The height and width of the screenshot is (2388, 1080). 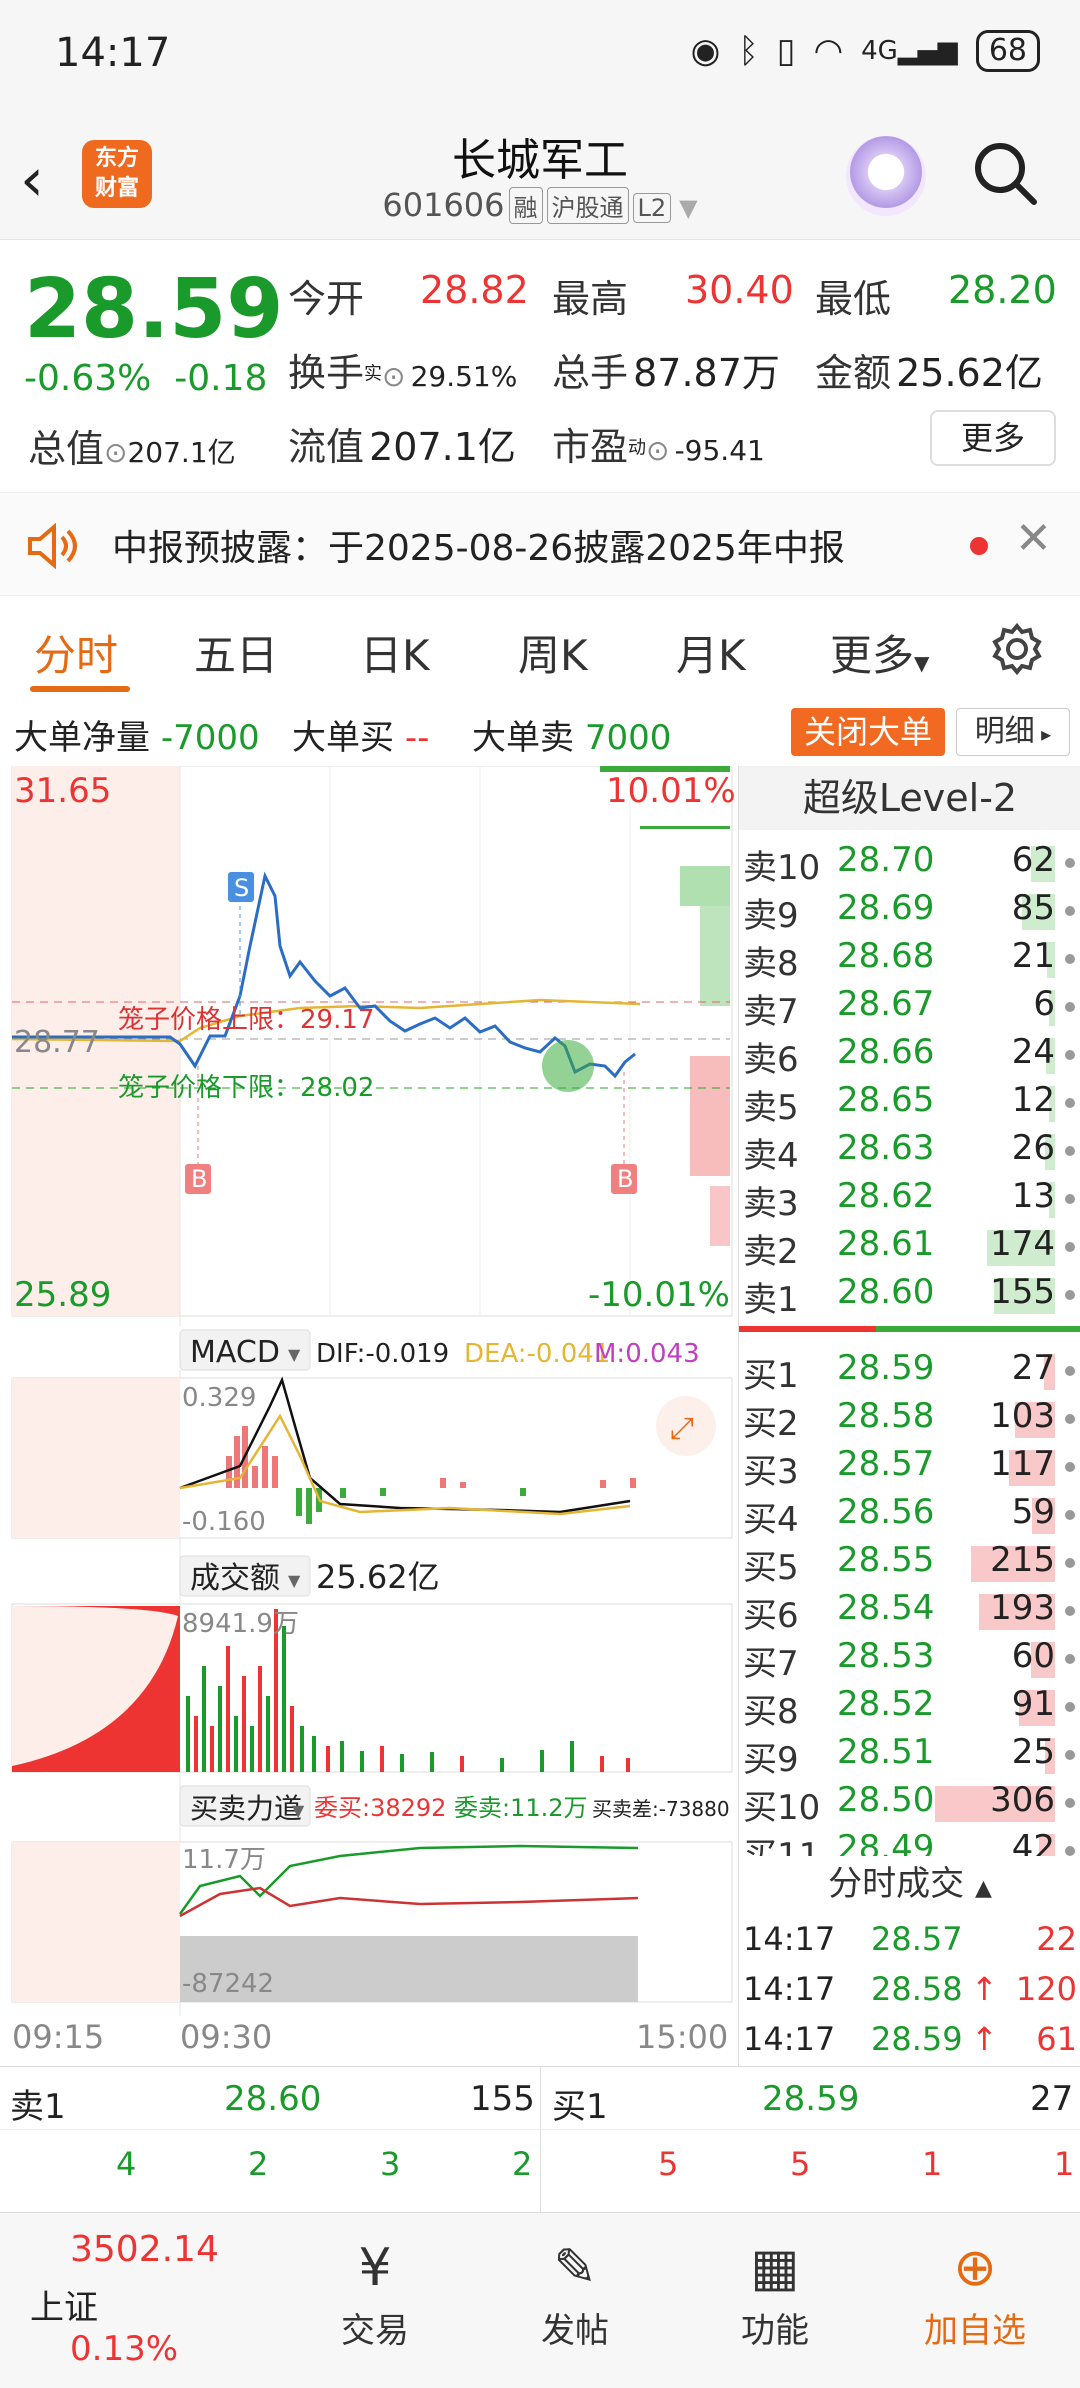 What do you see at coordinates (240, 1624) in the screenshot?
I see `amount-max-label: 8941.9万` at bounding box center [240, 1624].